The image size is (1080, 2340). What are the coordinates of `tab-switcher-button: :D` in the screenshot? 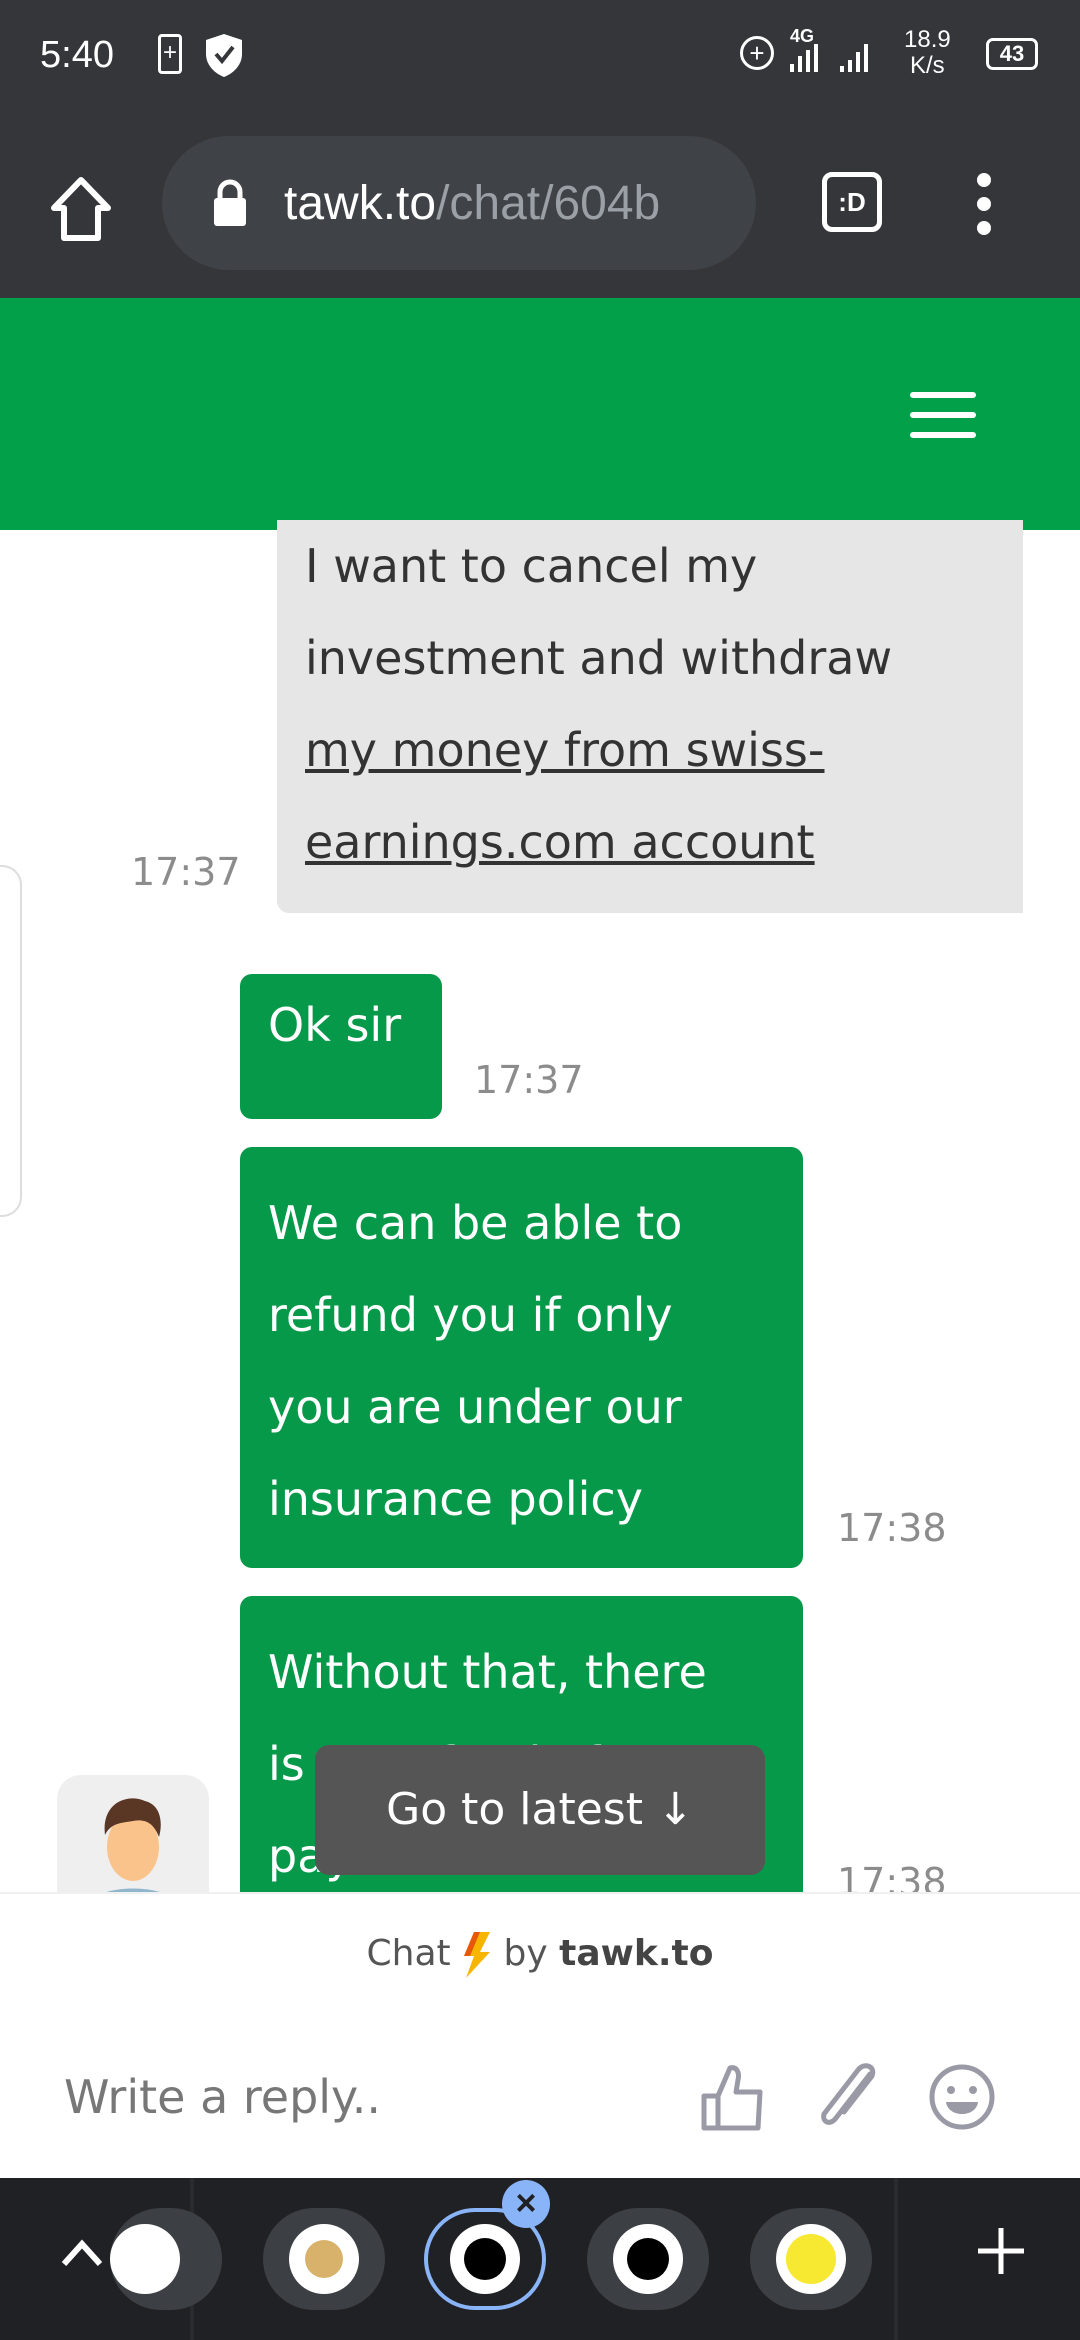 It's located at (852, 202).